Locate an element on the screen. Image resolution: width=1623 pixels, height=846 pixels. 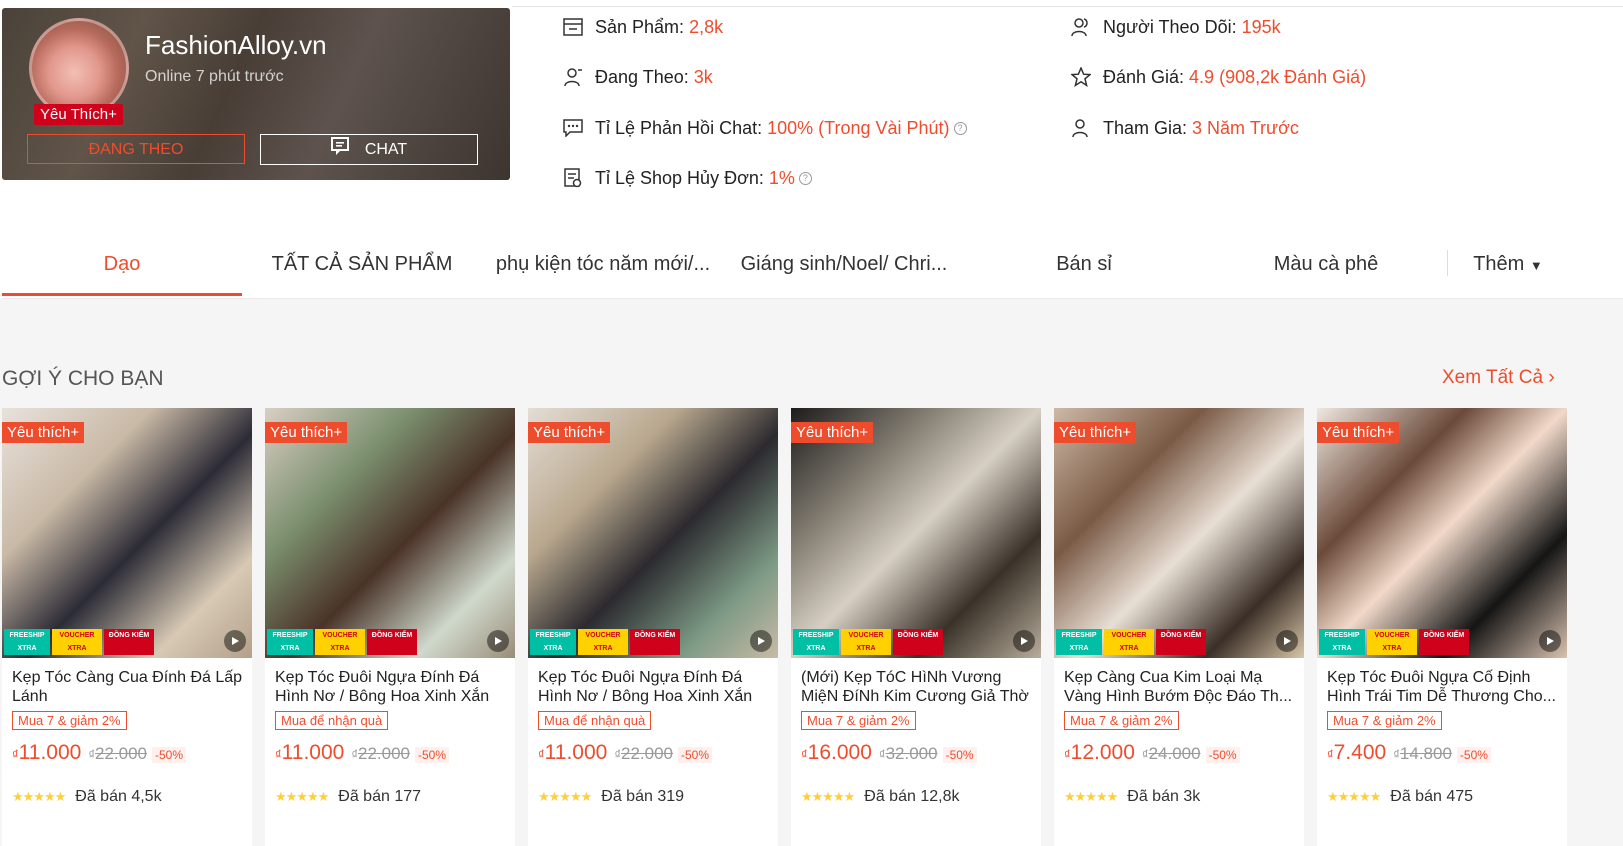
tab-coffee-color: Màu cà phê is located at coordinates (1326, 268).